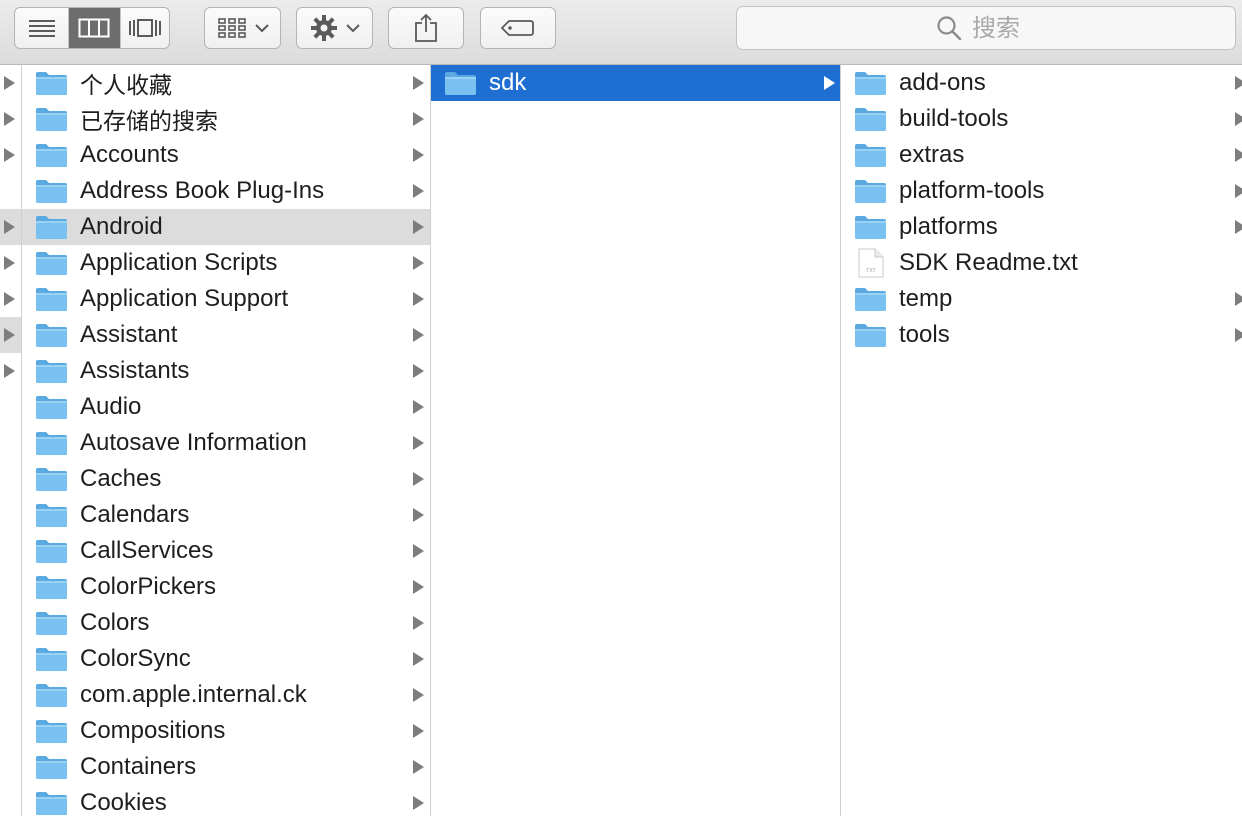 This screenshot has width=1242, height=816. What do you see at coordinates (1041, 335) in the screenshot?
I see `sdk-item: tools` at bounding box center [1041, 335].